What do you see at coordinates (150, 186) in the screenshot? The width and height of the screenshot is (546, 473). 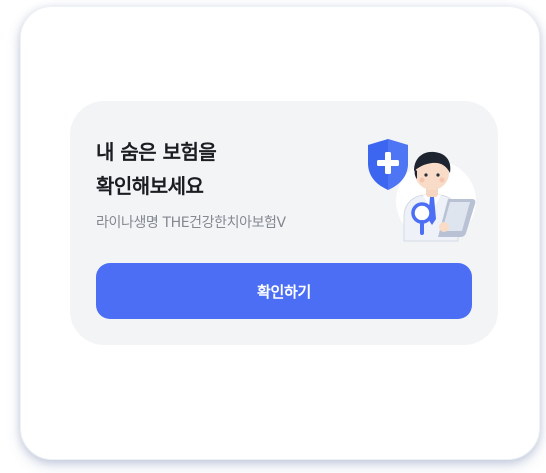 I see `headline-line-2: 확인해보세요` at bounding box center [150, 186].